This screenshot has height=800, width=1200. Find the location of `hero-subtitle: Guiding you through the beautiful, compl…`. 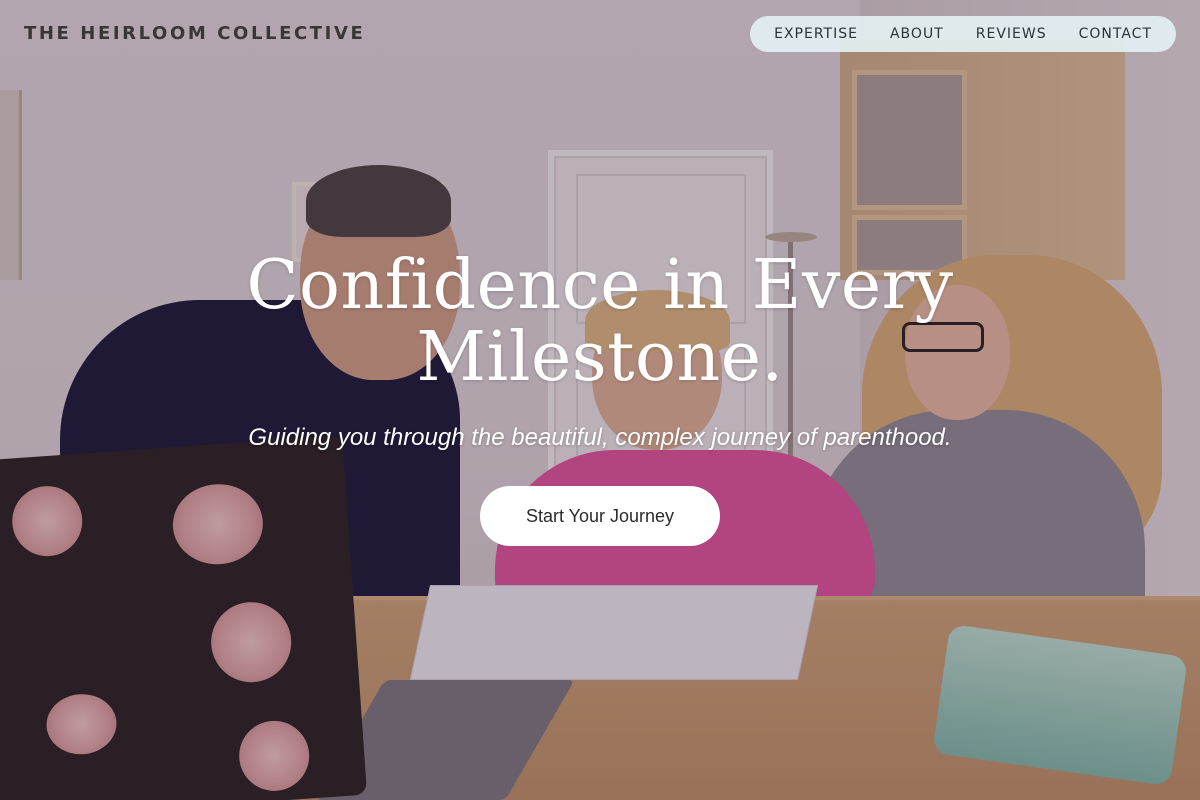

hero-subtitle: Guiding you through the beautiful, compl… is located at coordinates (600, 437).